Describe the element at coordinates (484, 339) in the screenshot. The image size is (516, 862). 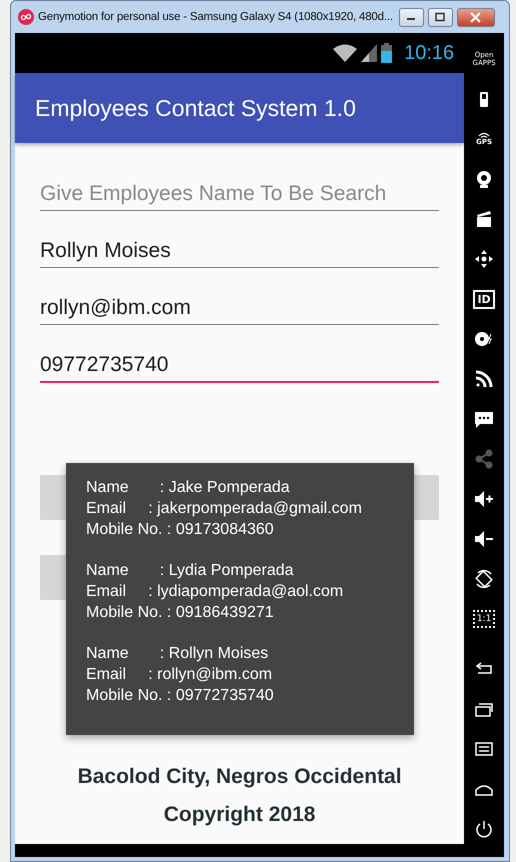
I see `disc-icon` at that location.